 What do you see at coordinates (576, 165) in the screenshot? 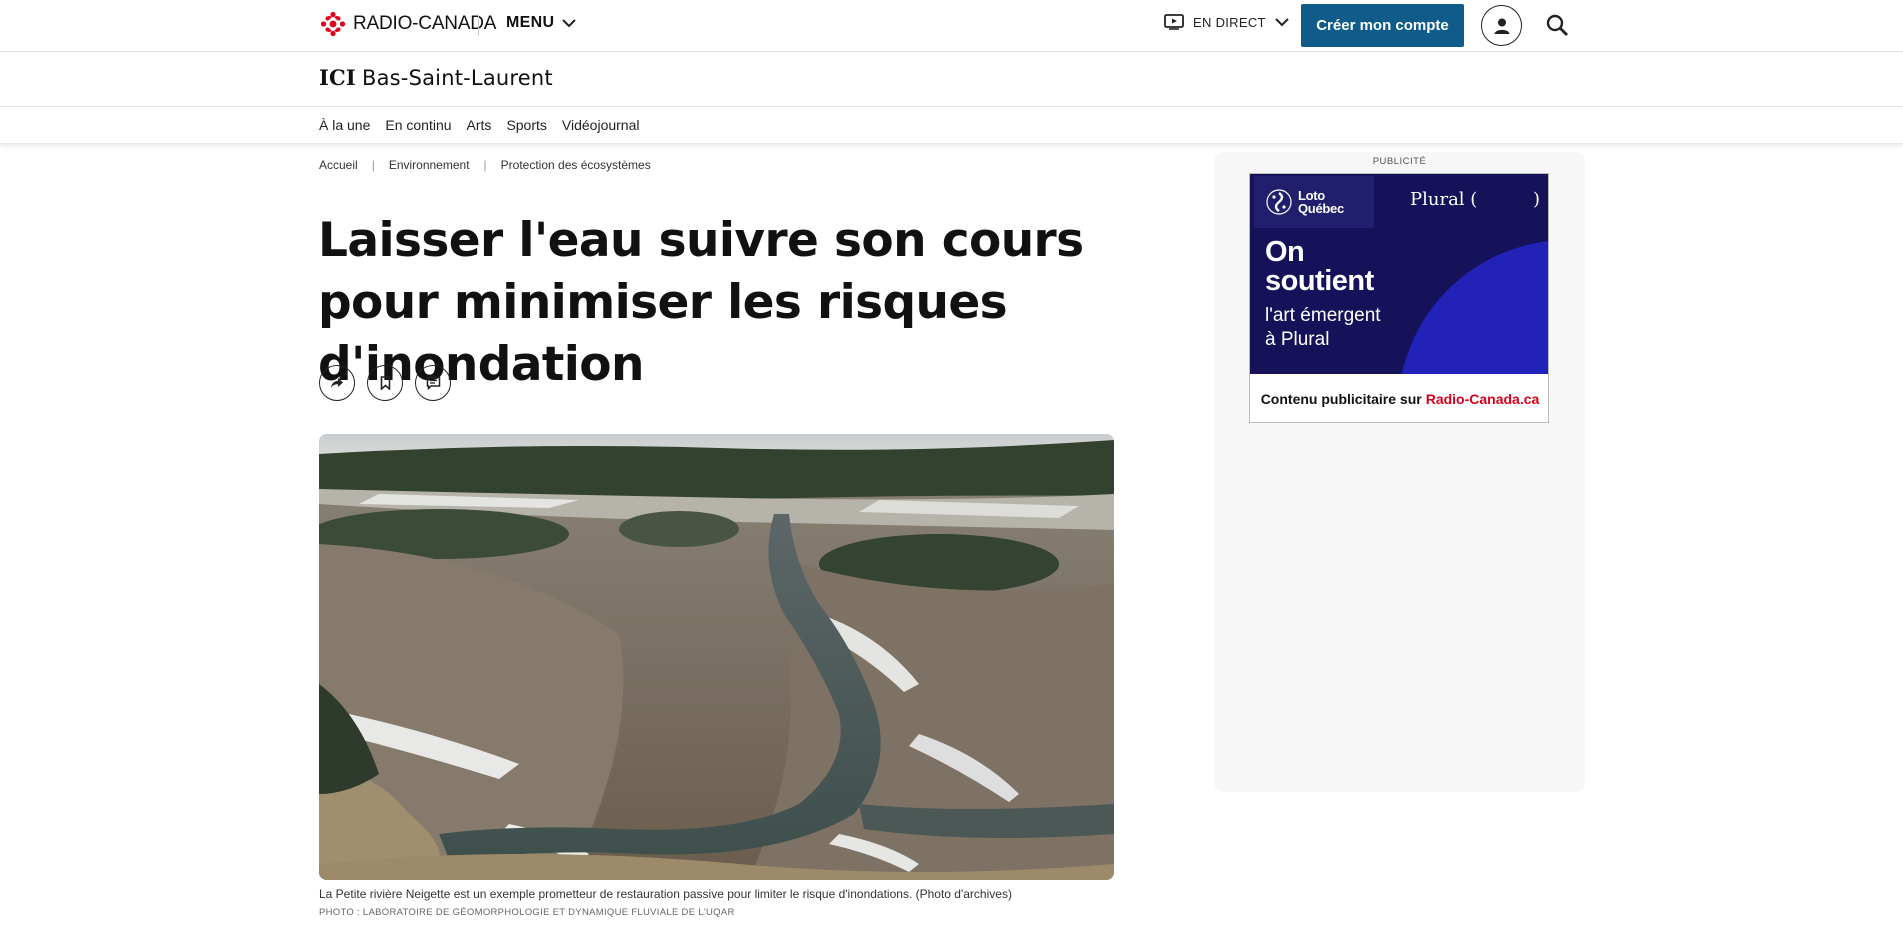
I see `breadcrumb-protection: Protection des écosystèmes` at bounding box center [576, 165].